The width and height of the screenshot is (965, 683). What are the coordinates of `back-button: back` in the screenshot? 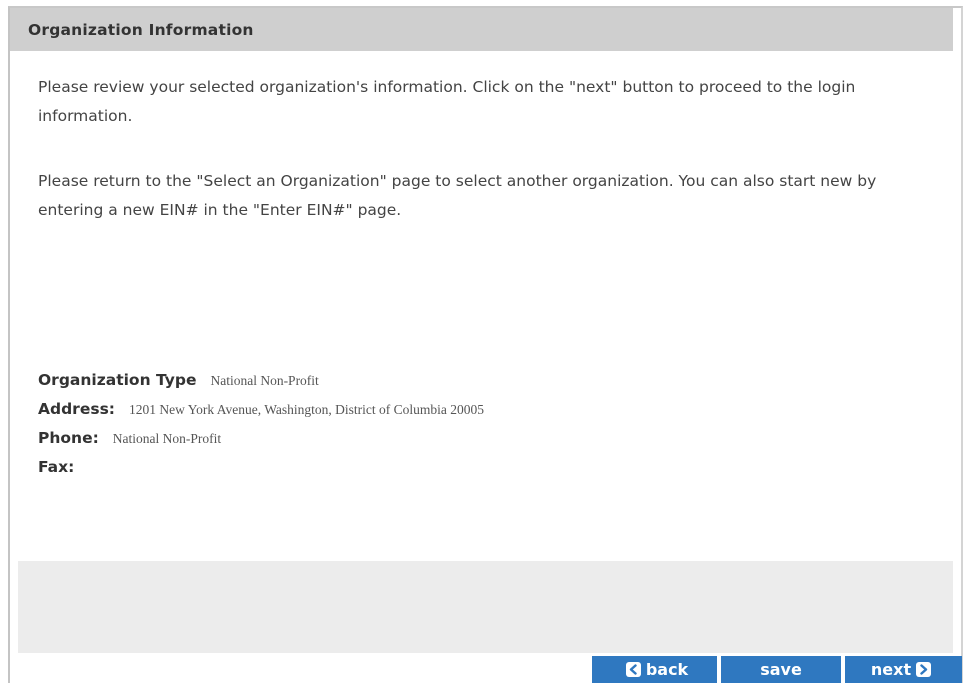 It's located at (654, 669).